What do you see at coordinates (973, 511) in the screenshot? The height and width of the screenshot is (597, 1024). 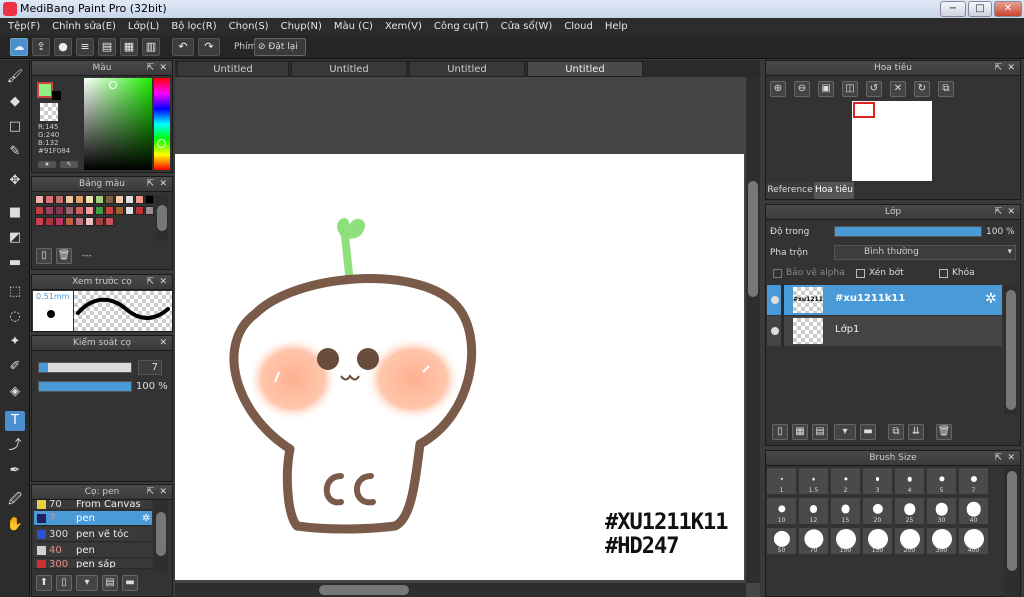 I see `brush-size-cell: 40` at bounding box center [973, 511].